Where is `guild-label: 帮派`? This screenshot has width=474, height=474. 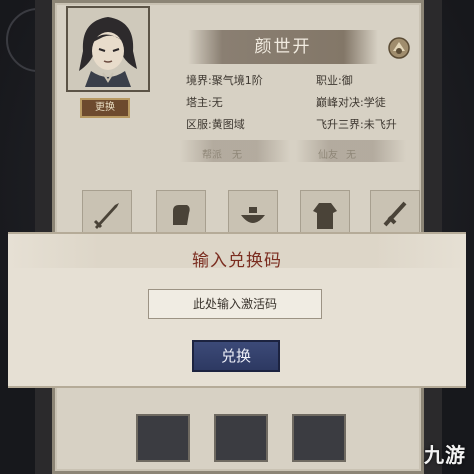 guild-label: 帮派 is located at coordinates (212, 155).